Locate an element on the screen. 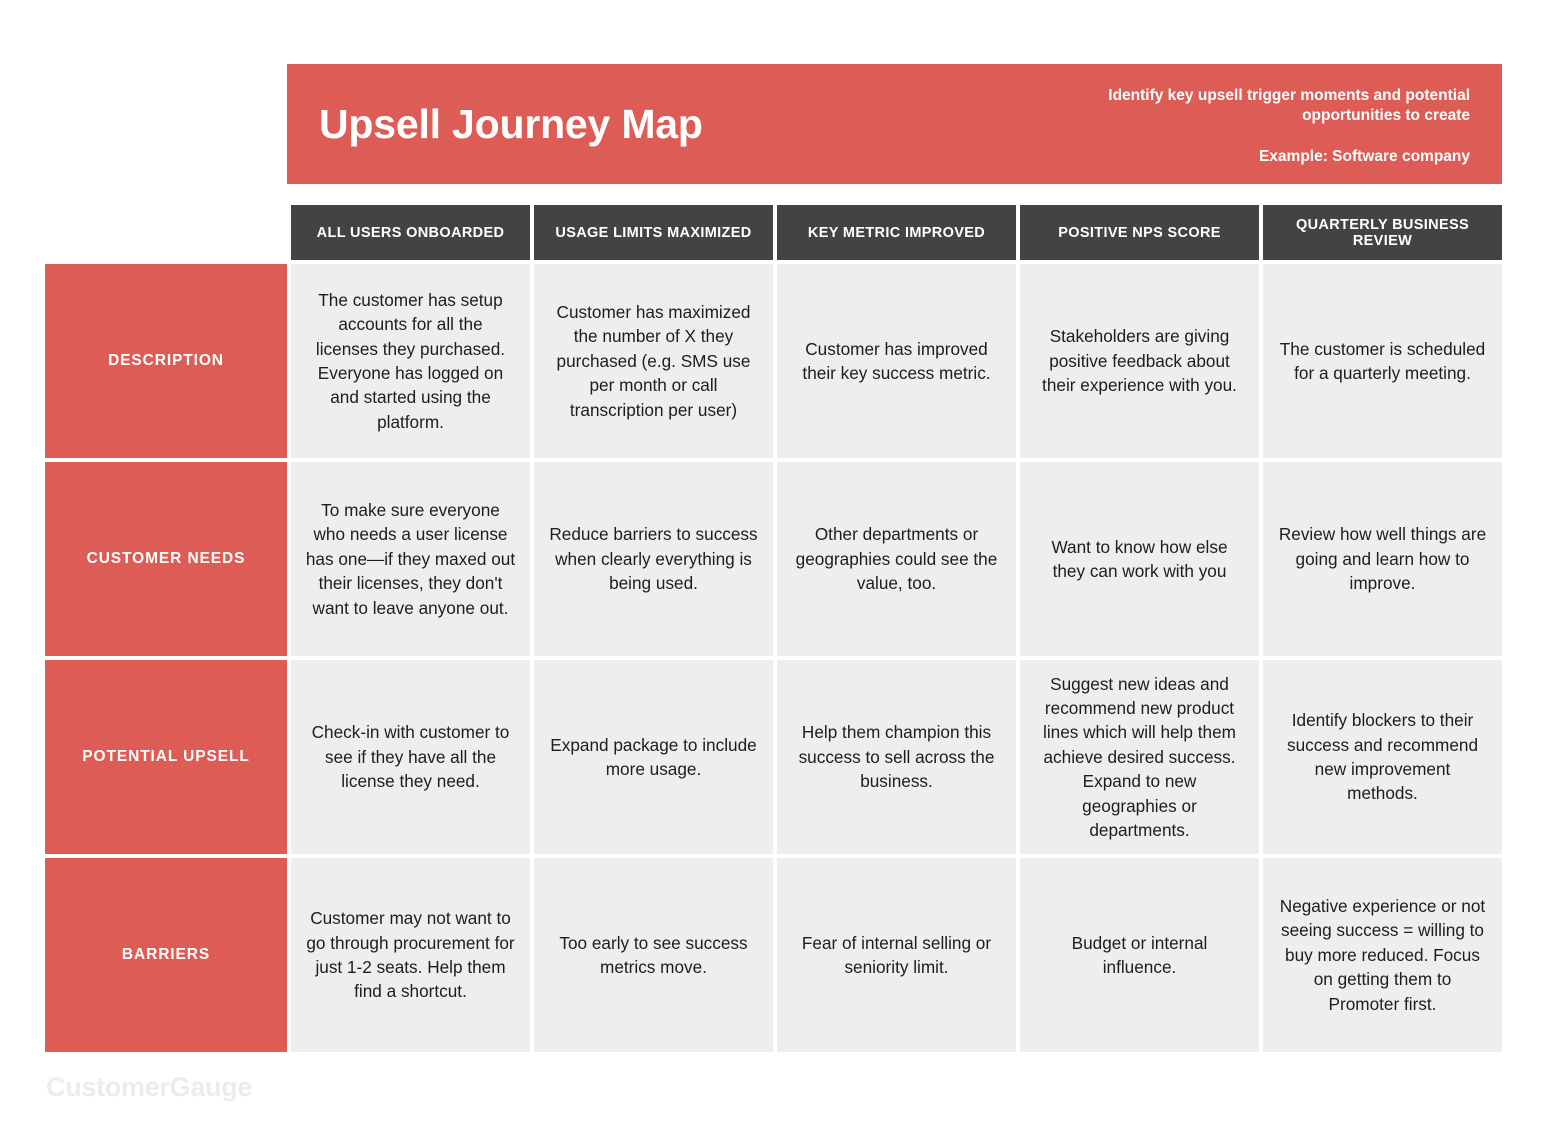  row-label-text: CUSTOMER NEEDS is located at coordinates (166, 559).